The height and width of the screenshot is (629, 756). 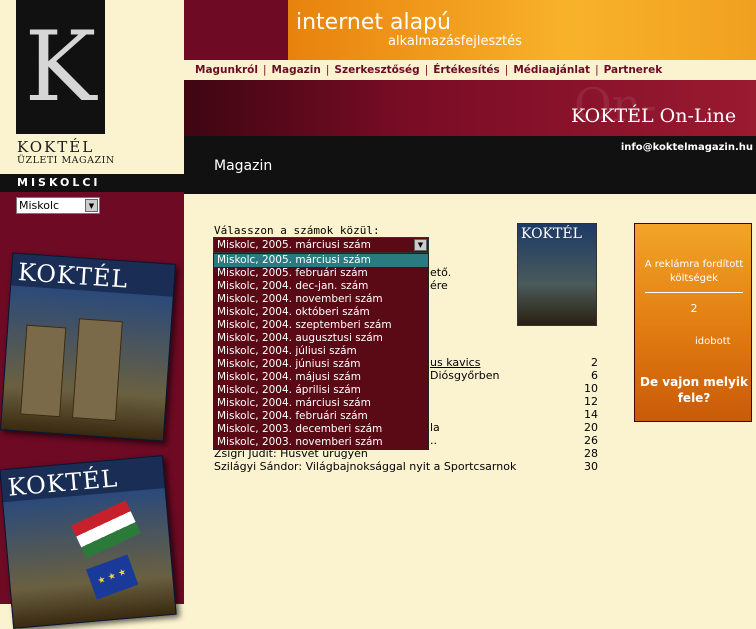 What do you see at coordinates (557, 274) in the screenshot?
I see `issue-cover-thumbnail: KOKTÉL` at bounding box center [557, 274].